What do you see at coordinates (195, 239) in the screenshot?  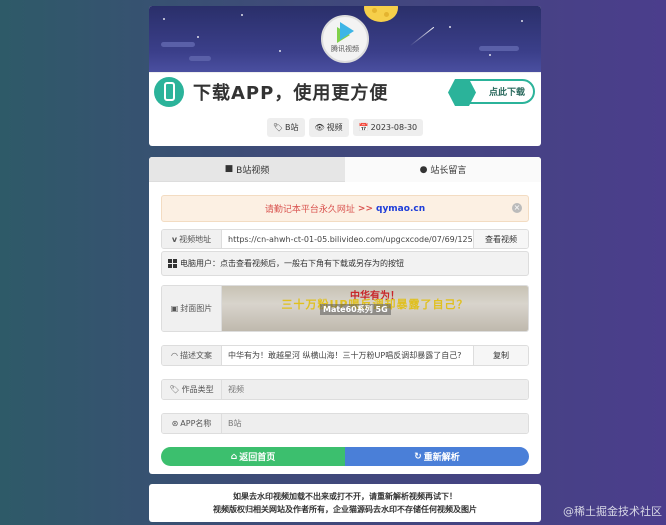 I see `label-text: 视频地址` at bounding box center [195, 239].